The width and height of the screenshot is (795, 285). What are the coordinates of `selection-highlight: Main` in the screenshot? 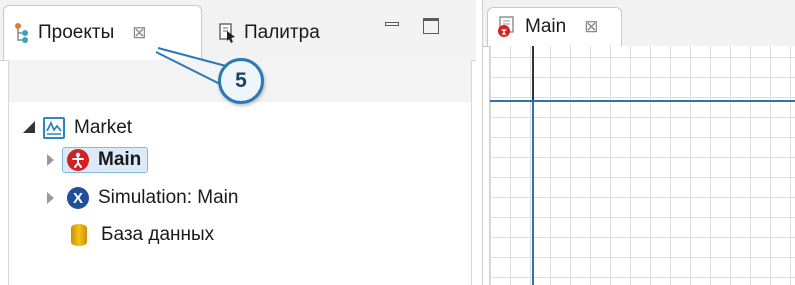 It's located at (105, 160).